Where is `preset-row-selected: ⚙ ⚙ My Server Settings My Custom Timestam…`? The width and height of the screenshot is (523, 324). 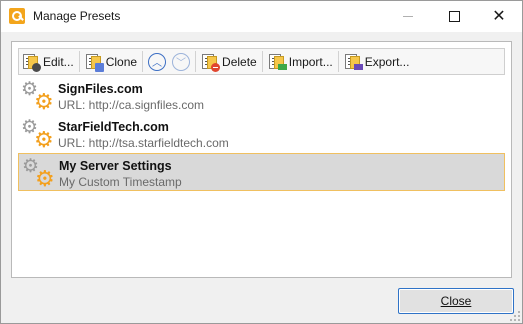 preset-row-selected: ⚙ ⚙ My Server Settings My Custom Timestam… is located at coordinates (261, 172).